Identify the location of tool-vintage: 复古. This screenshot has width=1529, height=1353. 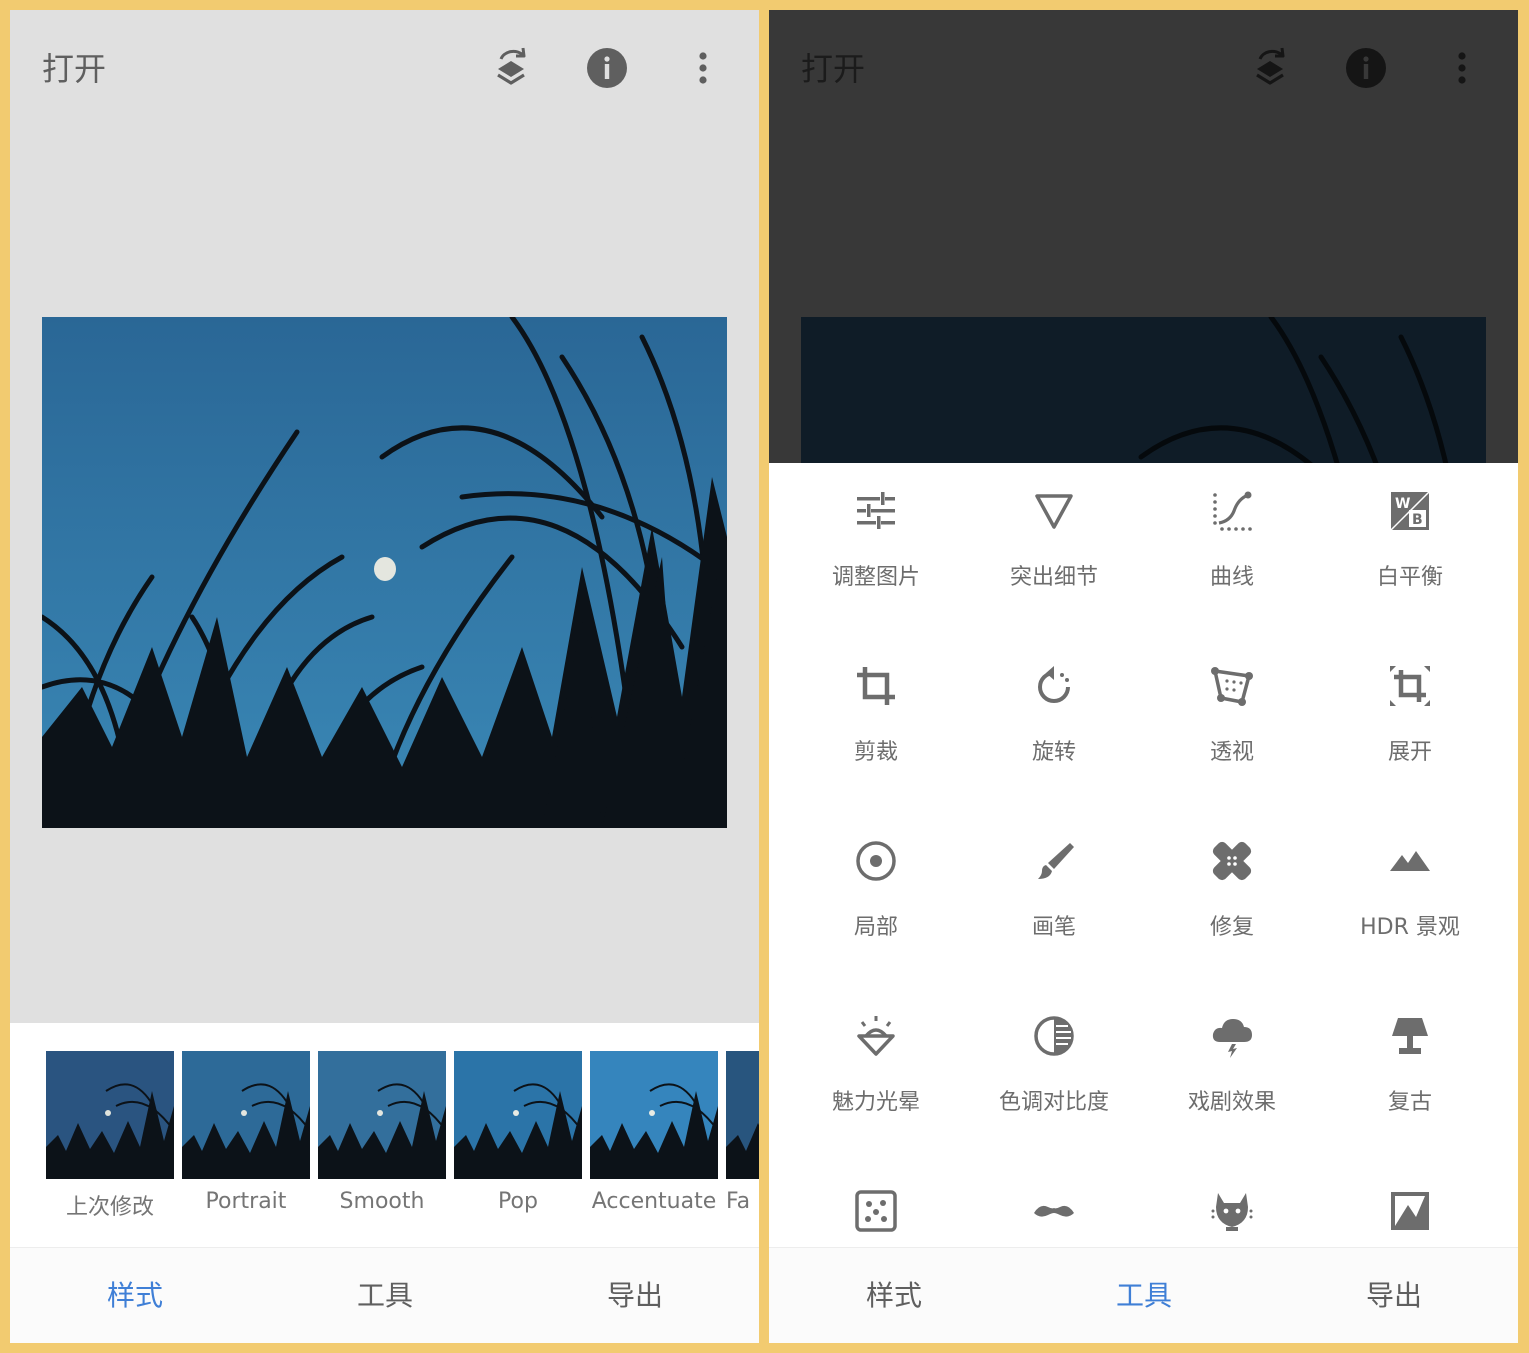
(1410, 1075).